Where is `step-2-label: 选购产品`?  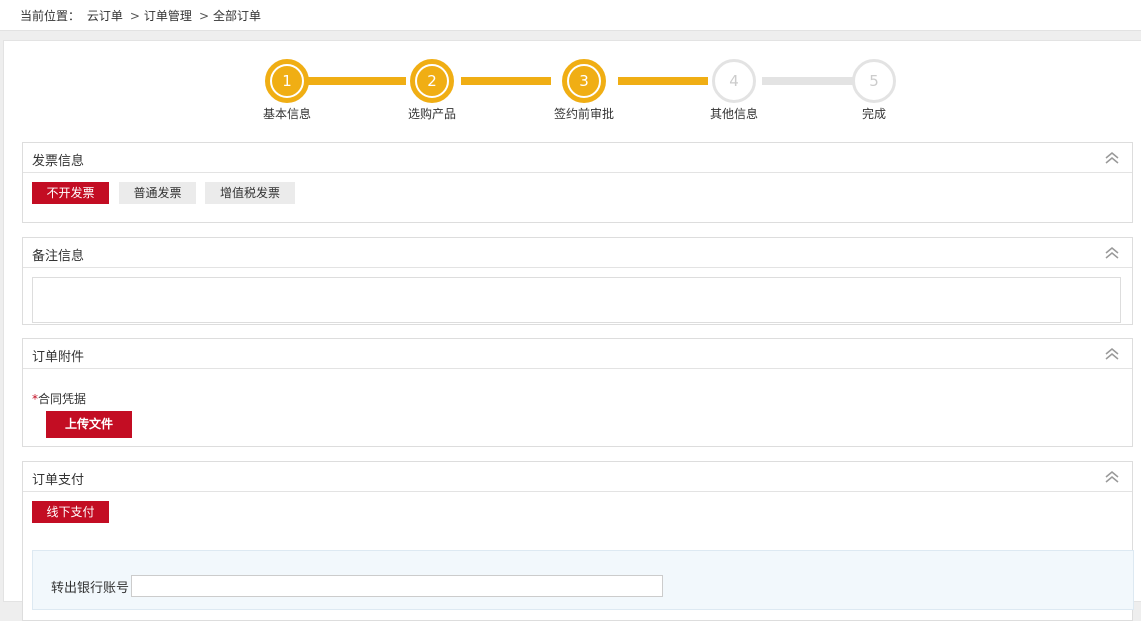 step-2-label: 选购产品 is located at coordinates (431, 114).